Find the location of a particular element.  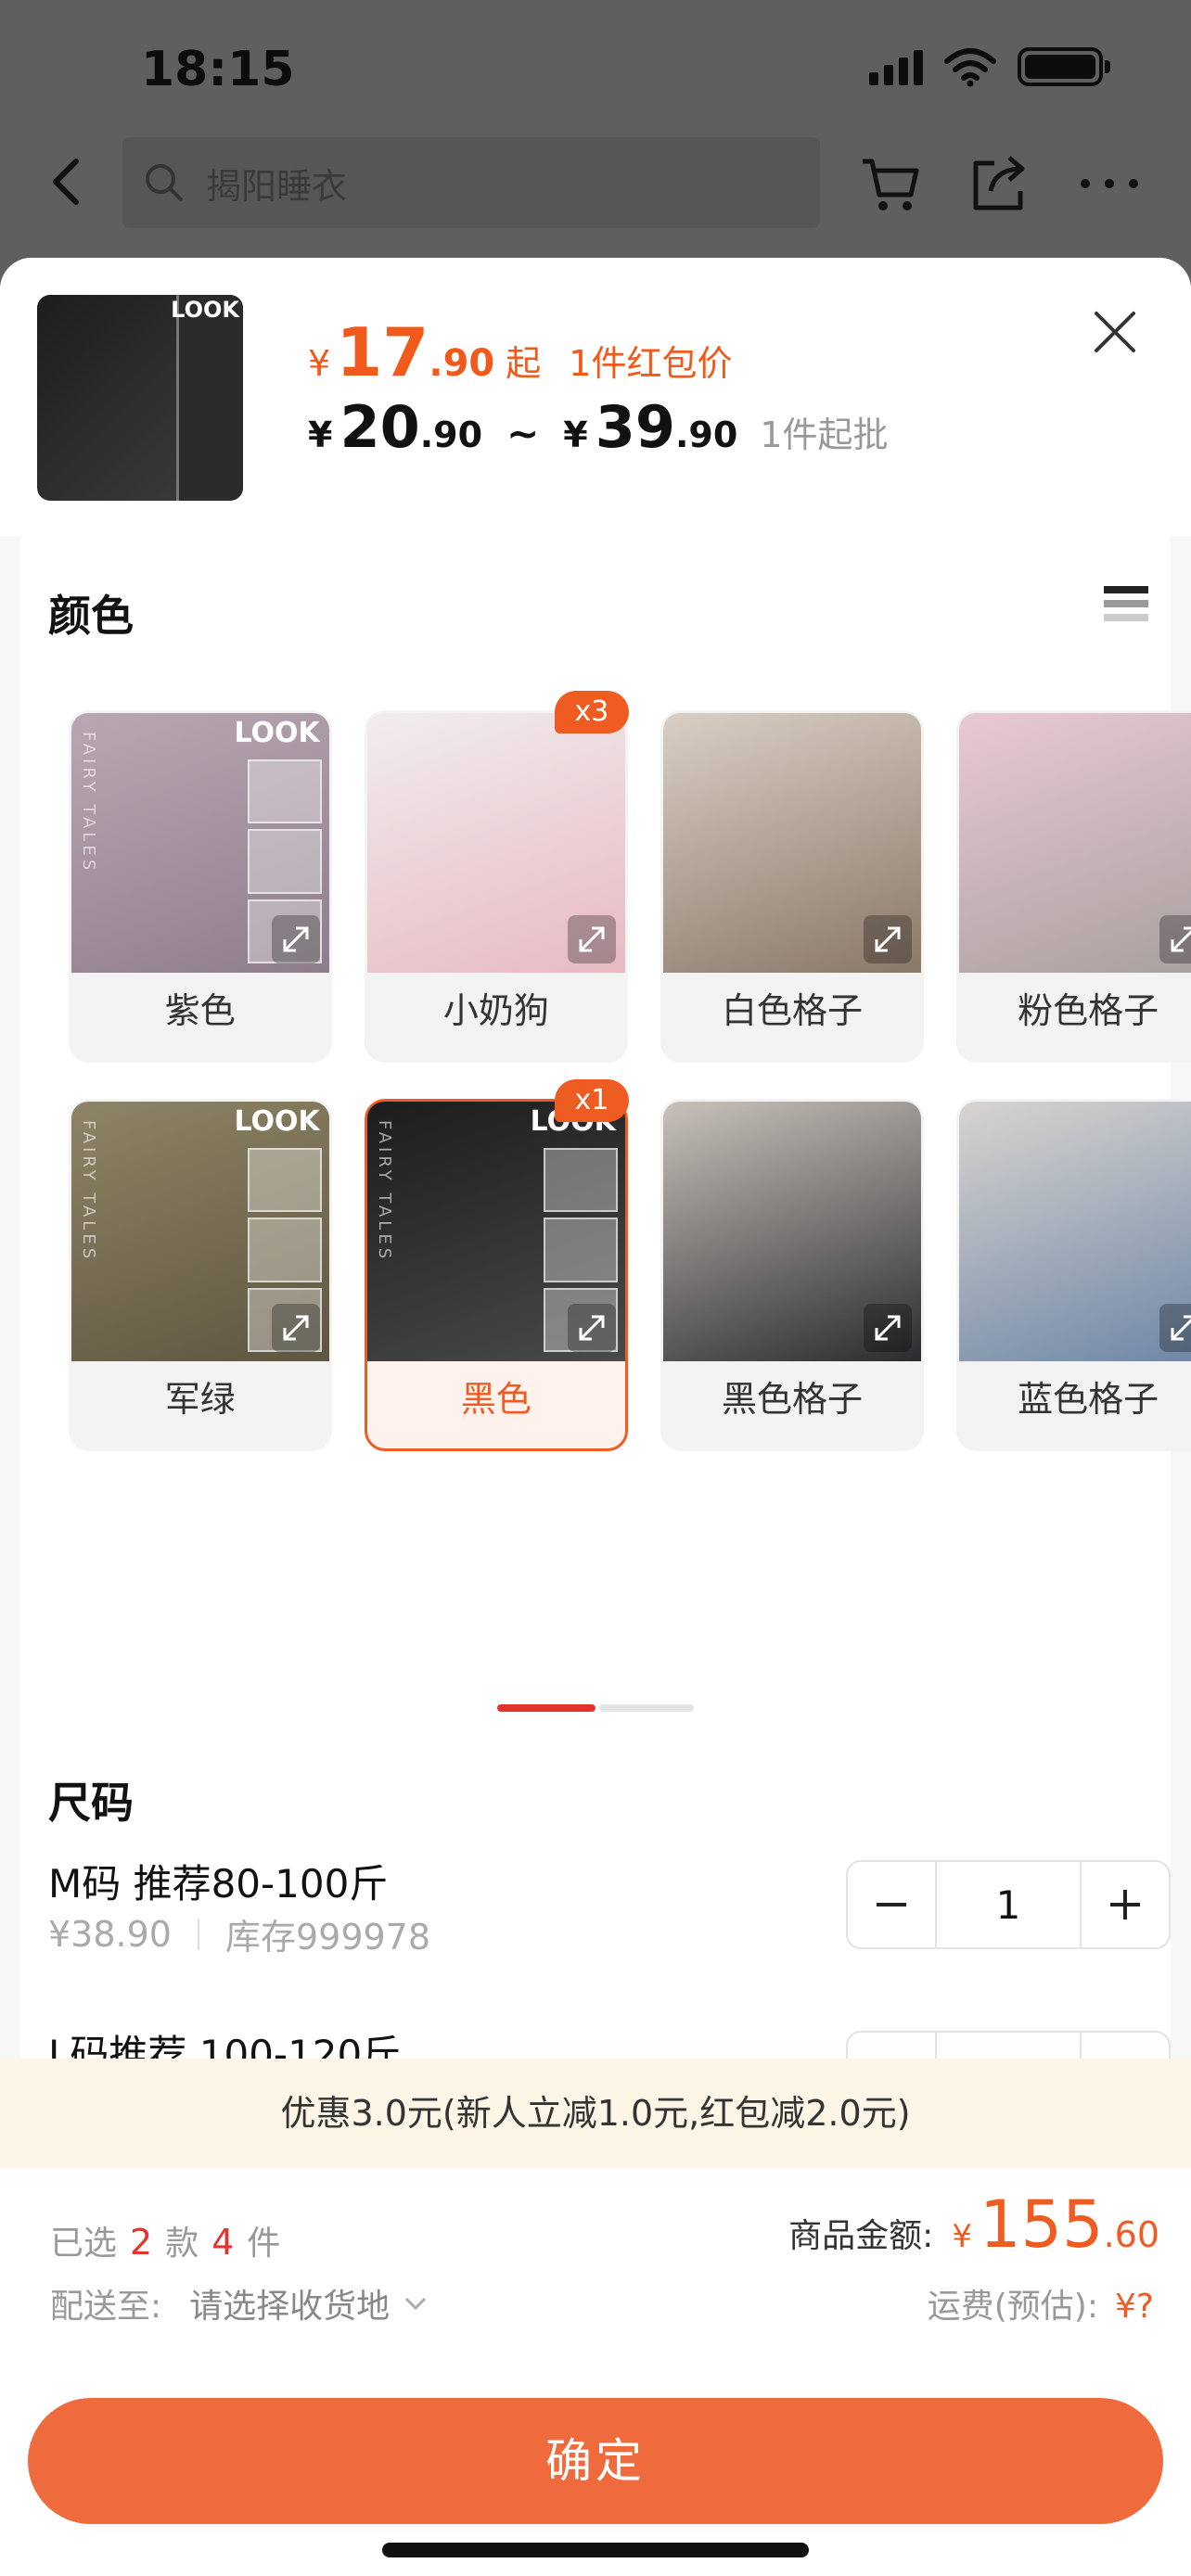

color-option: 黑色格子 is located at coordinates (792, 1276).